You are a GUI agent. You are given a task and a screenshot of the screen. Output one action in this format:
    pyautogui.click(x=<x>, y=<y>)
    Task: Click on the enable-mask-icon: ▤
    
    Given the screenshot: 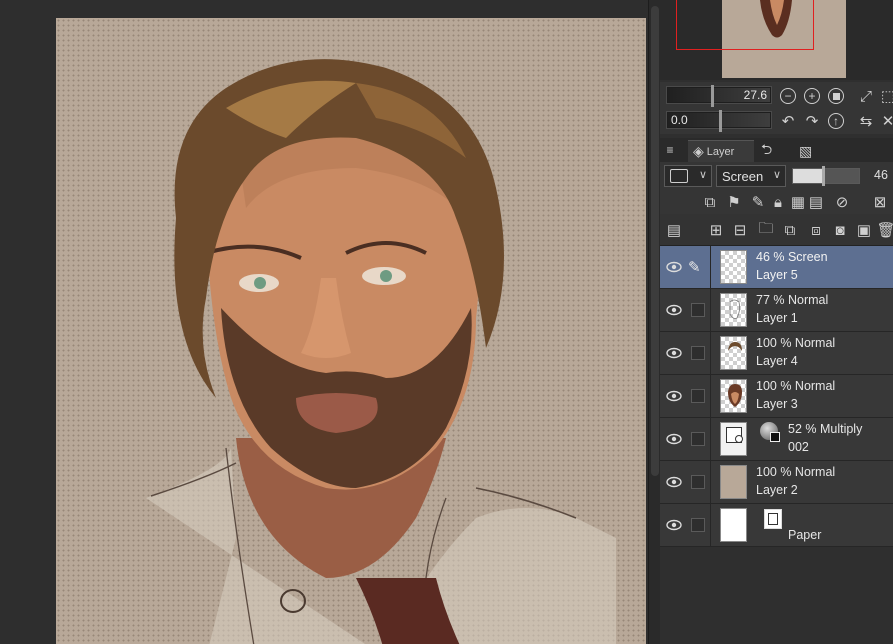 What is the action you would take?
    pyautogui.click(x=816, y=202)
    